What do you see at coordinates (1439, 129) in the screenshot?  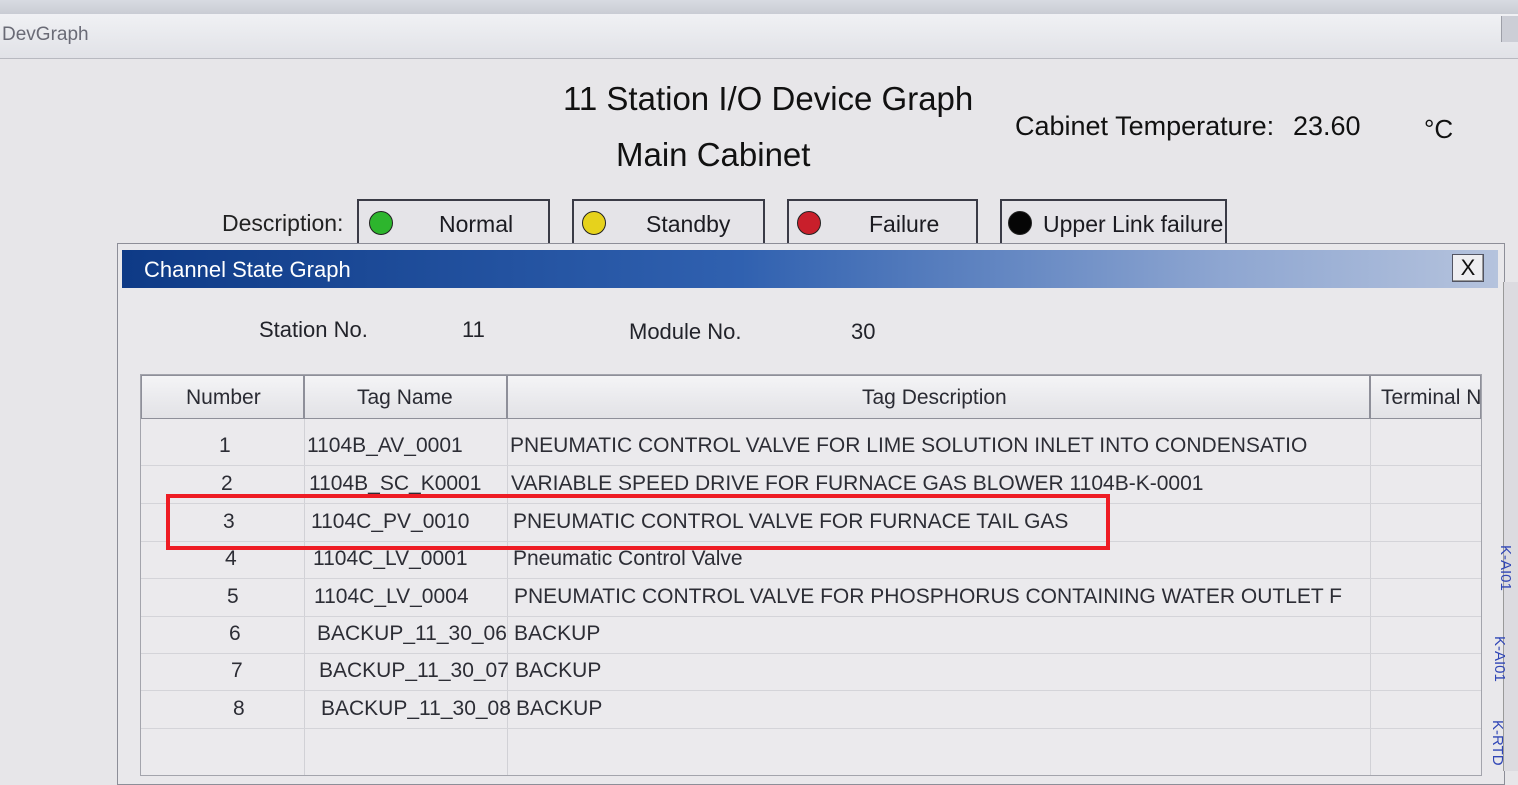 I see `cabinet-temperature-unit: °C` at bounding box center [1439, 129].